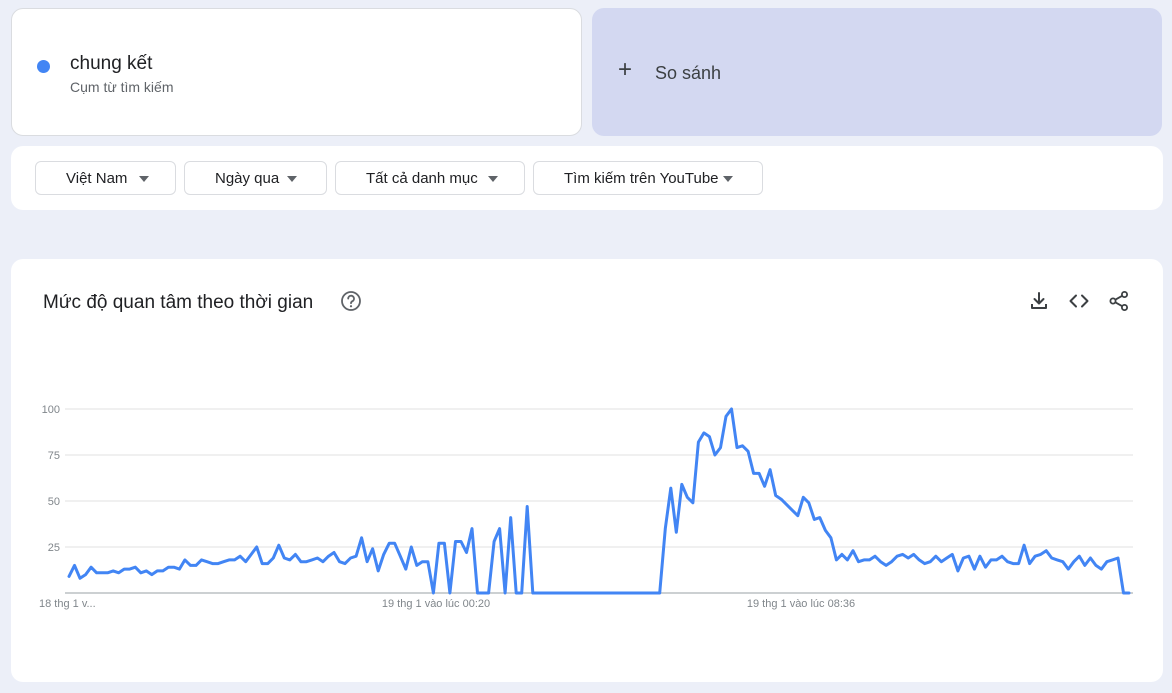  I want to click on time-filter: Ngày qua, so click(255, 178).